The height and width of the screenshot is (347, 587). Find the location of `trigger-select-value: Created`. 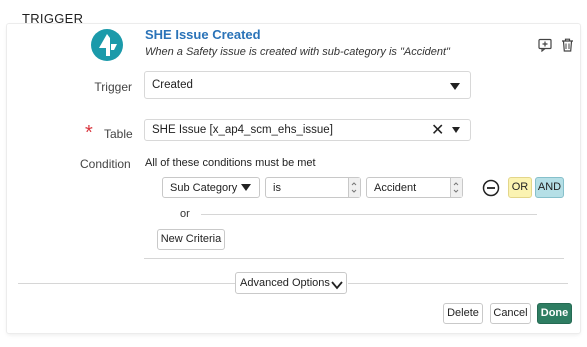

trigger-select-value: Created is located at coordinates (172, 85).